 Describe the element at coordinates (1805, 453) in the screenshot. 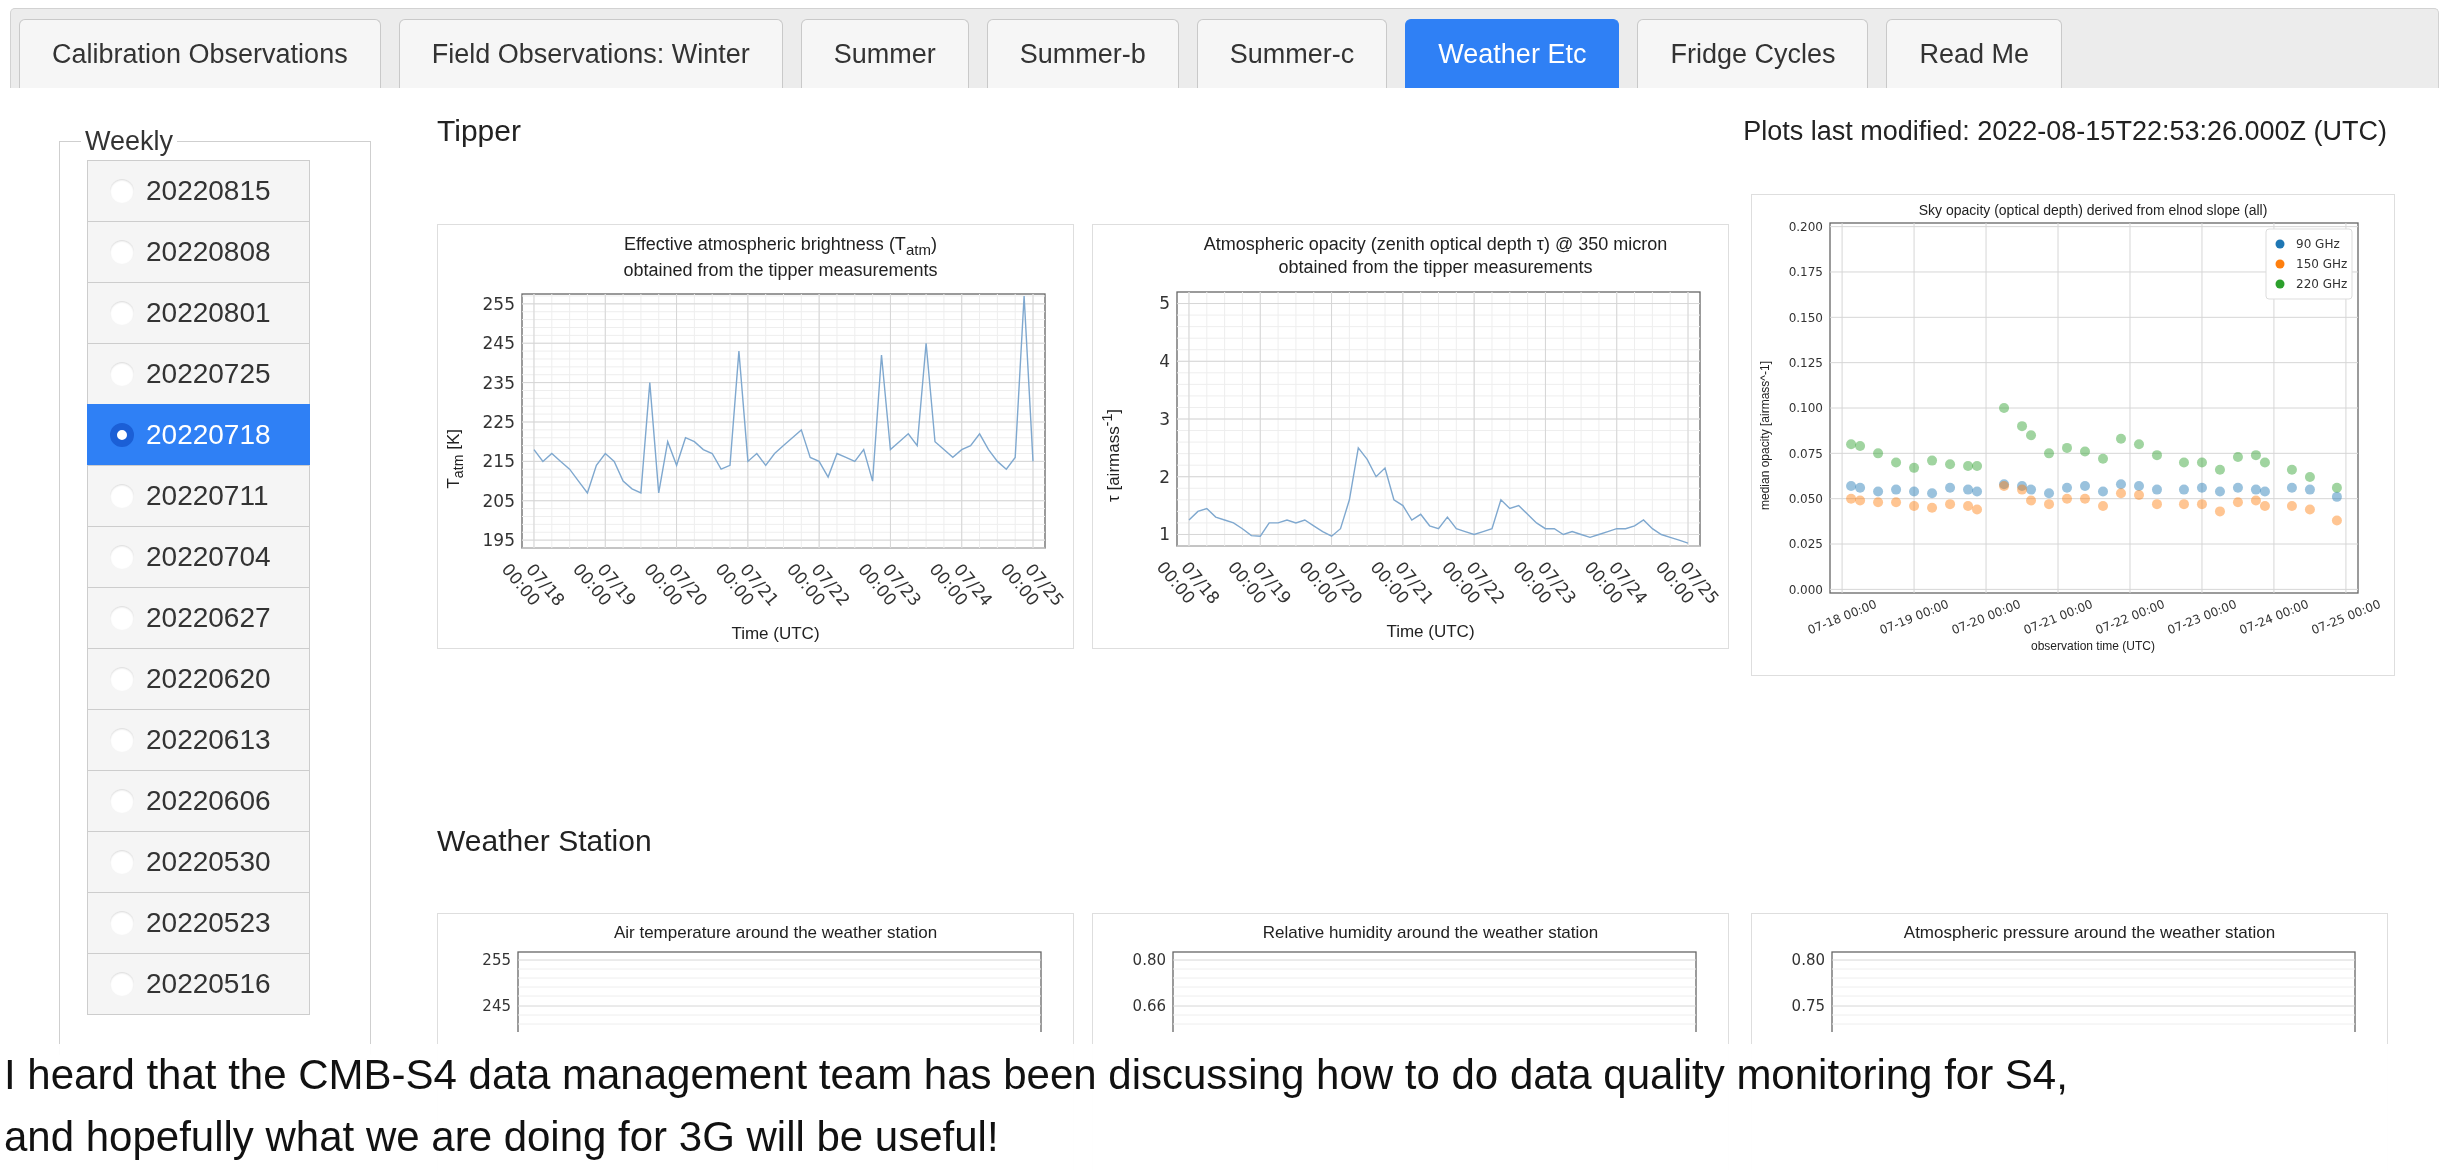

I see `tick-label: 0.075` at that location.